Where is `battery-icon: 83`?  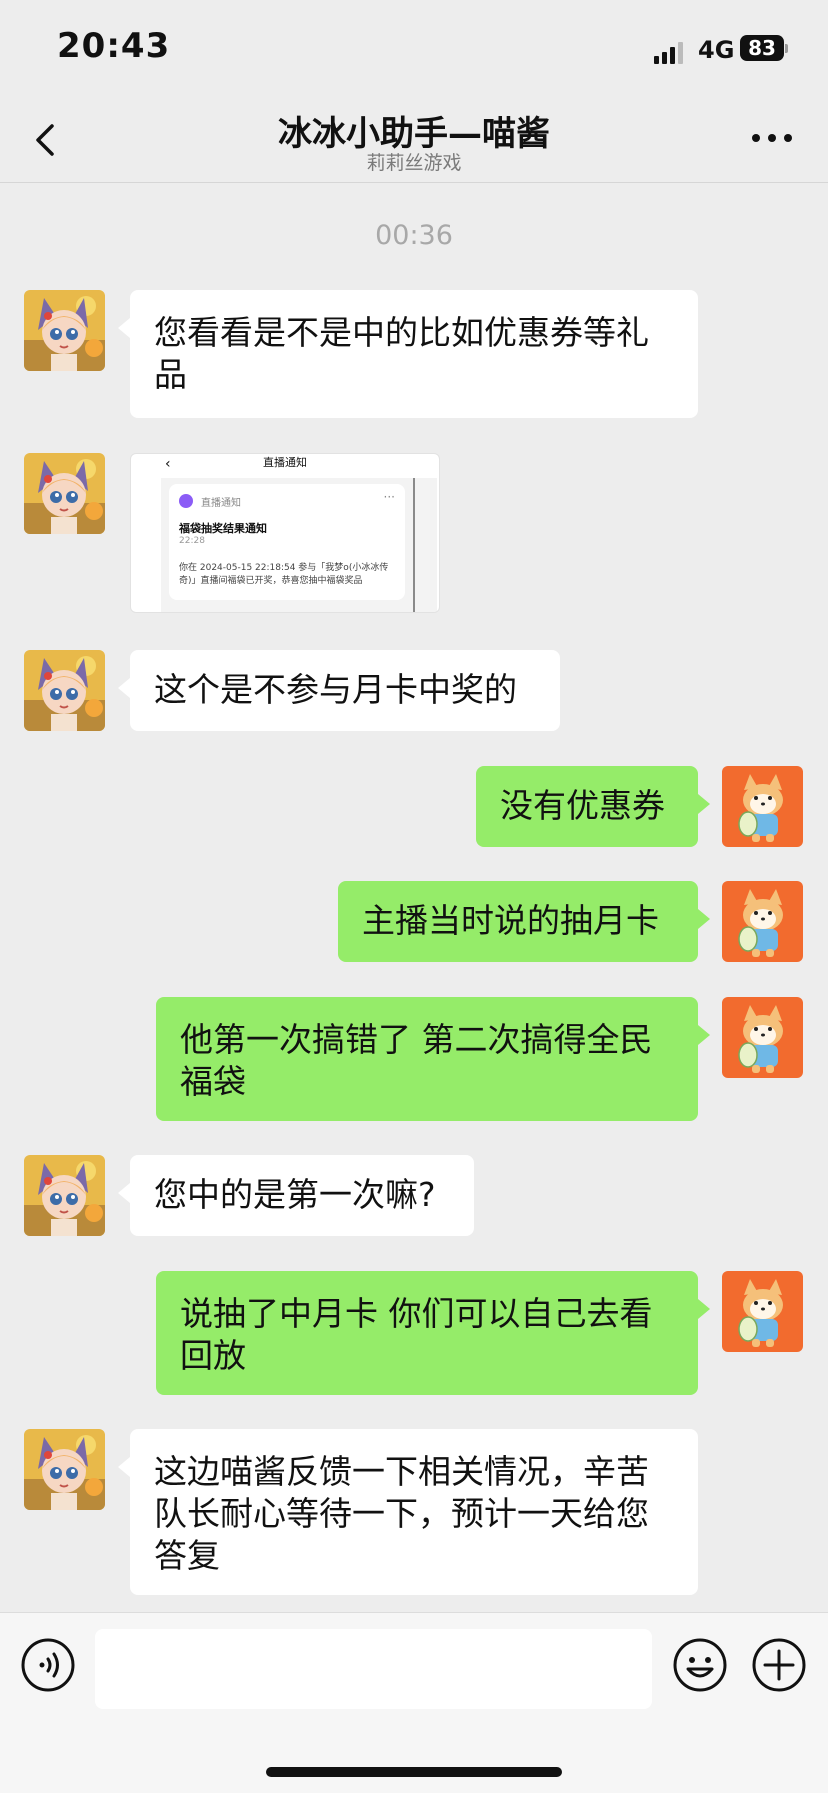 battery-icon: 83 is located at coordinates (764, 48).